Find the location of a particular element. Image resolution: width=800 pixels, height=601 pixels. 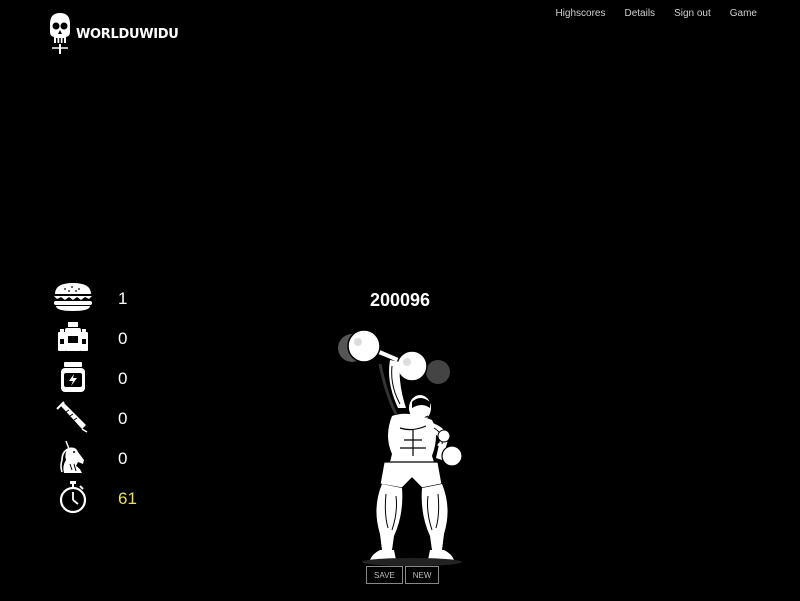

nav-sign-out: Sign out is located at coordinates (692, 13).